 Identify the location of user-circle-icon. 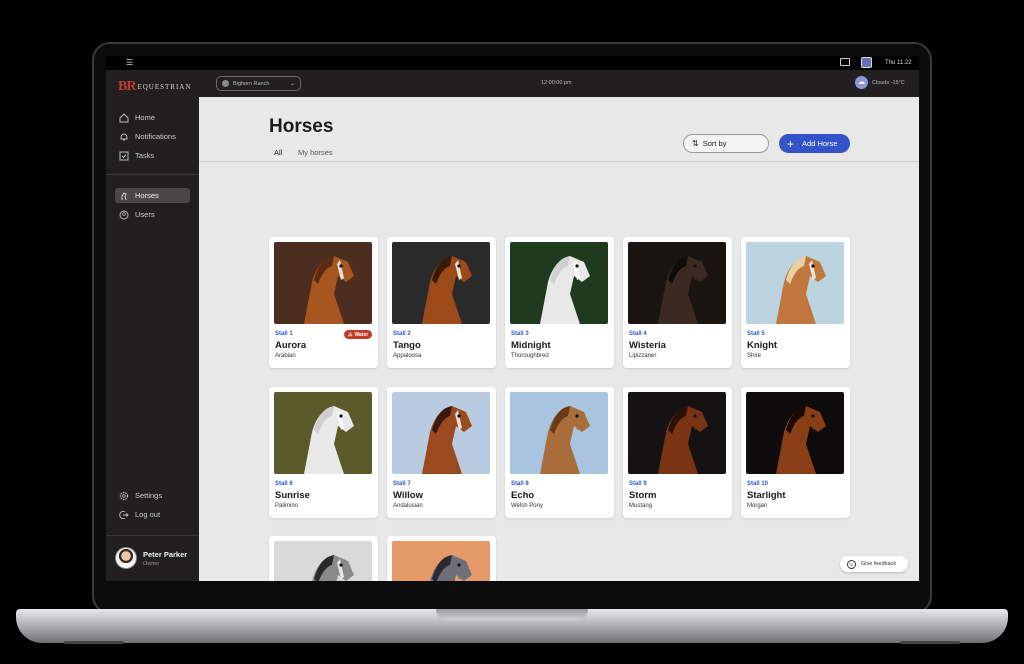
(124, 215).